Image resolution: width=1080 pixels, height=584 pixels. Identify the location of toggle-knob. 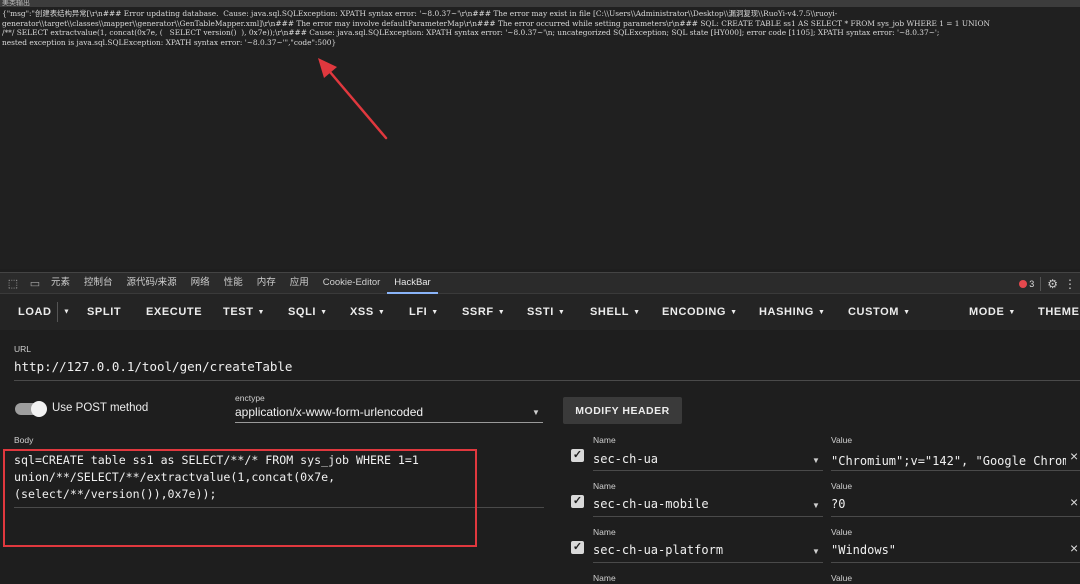
(39, 409).